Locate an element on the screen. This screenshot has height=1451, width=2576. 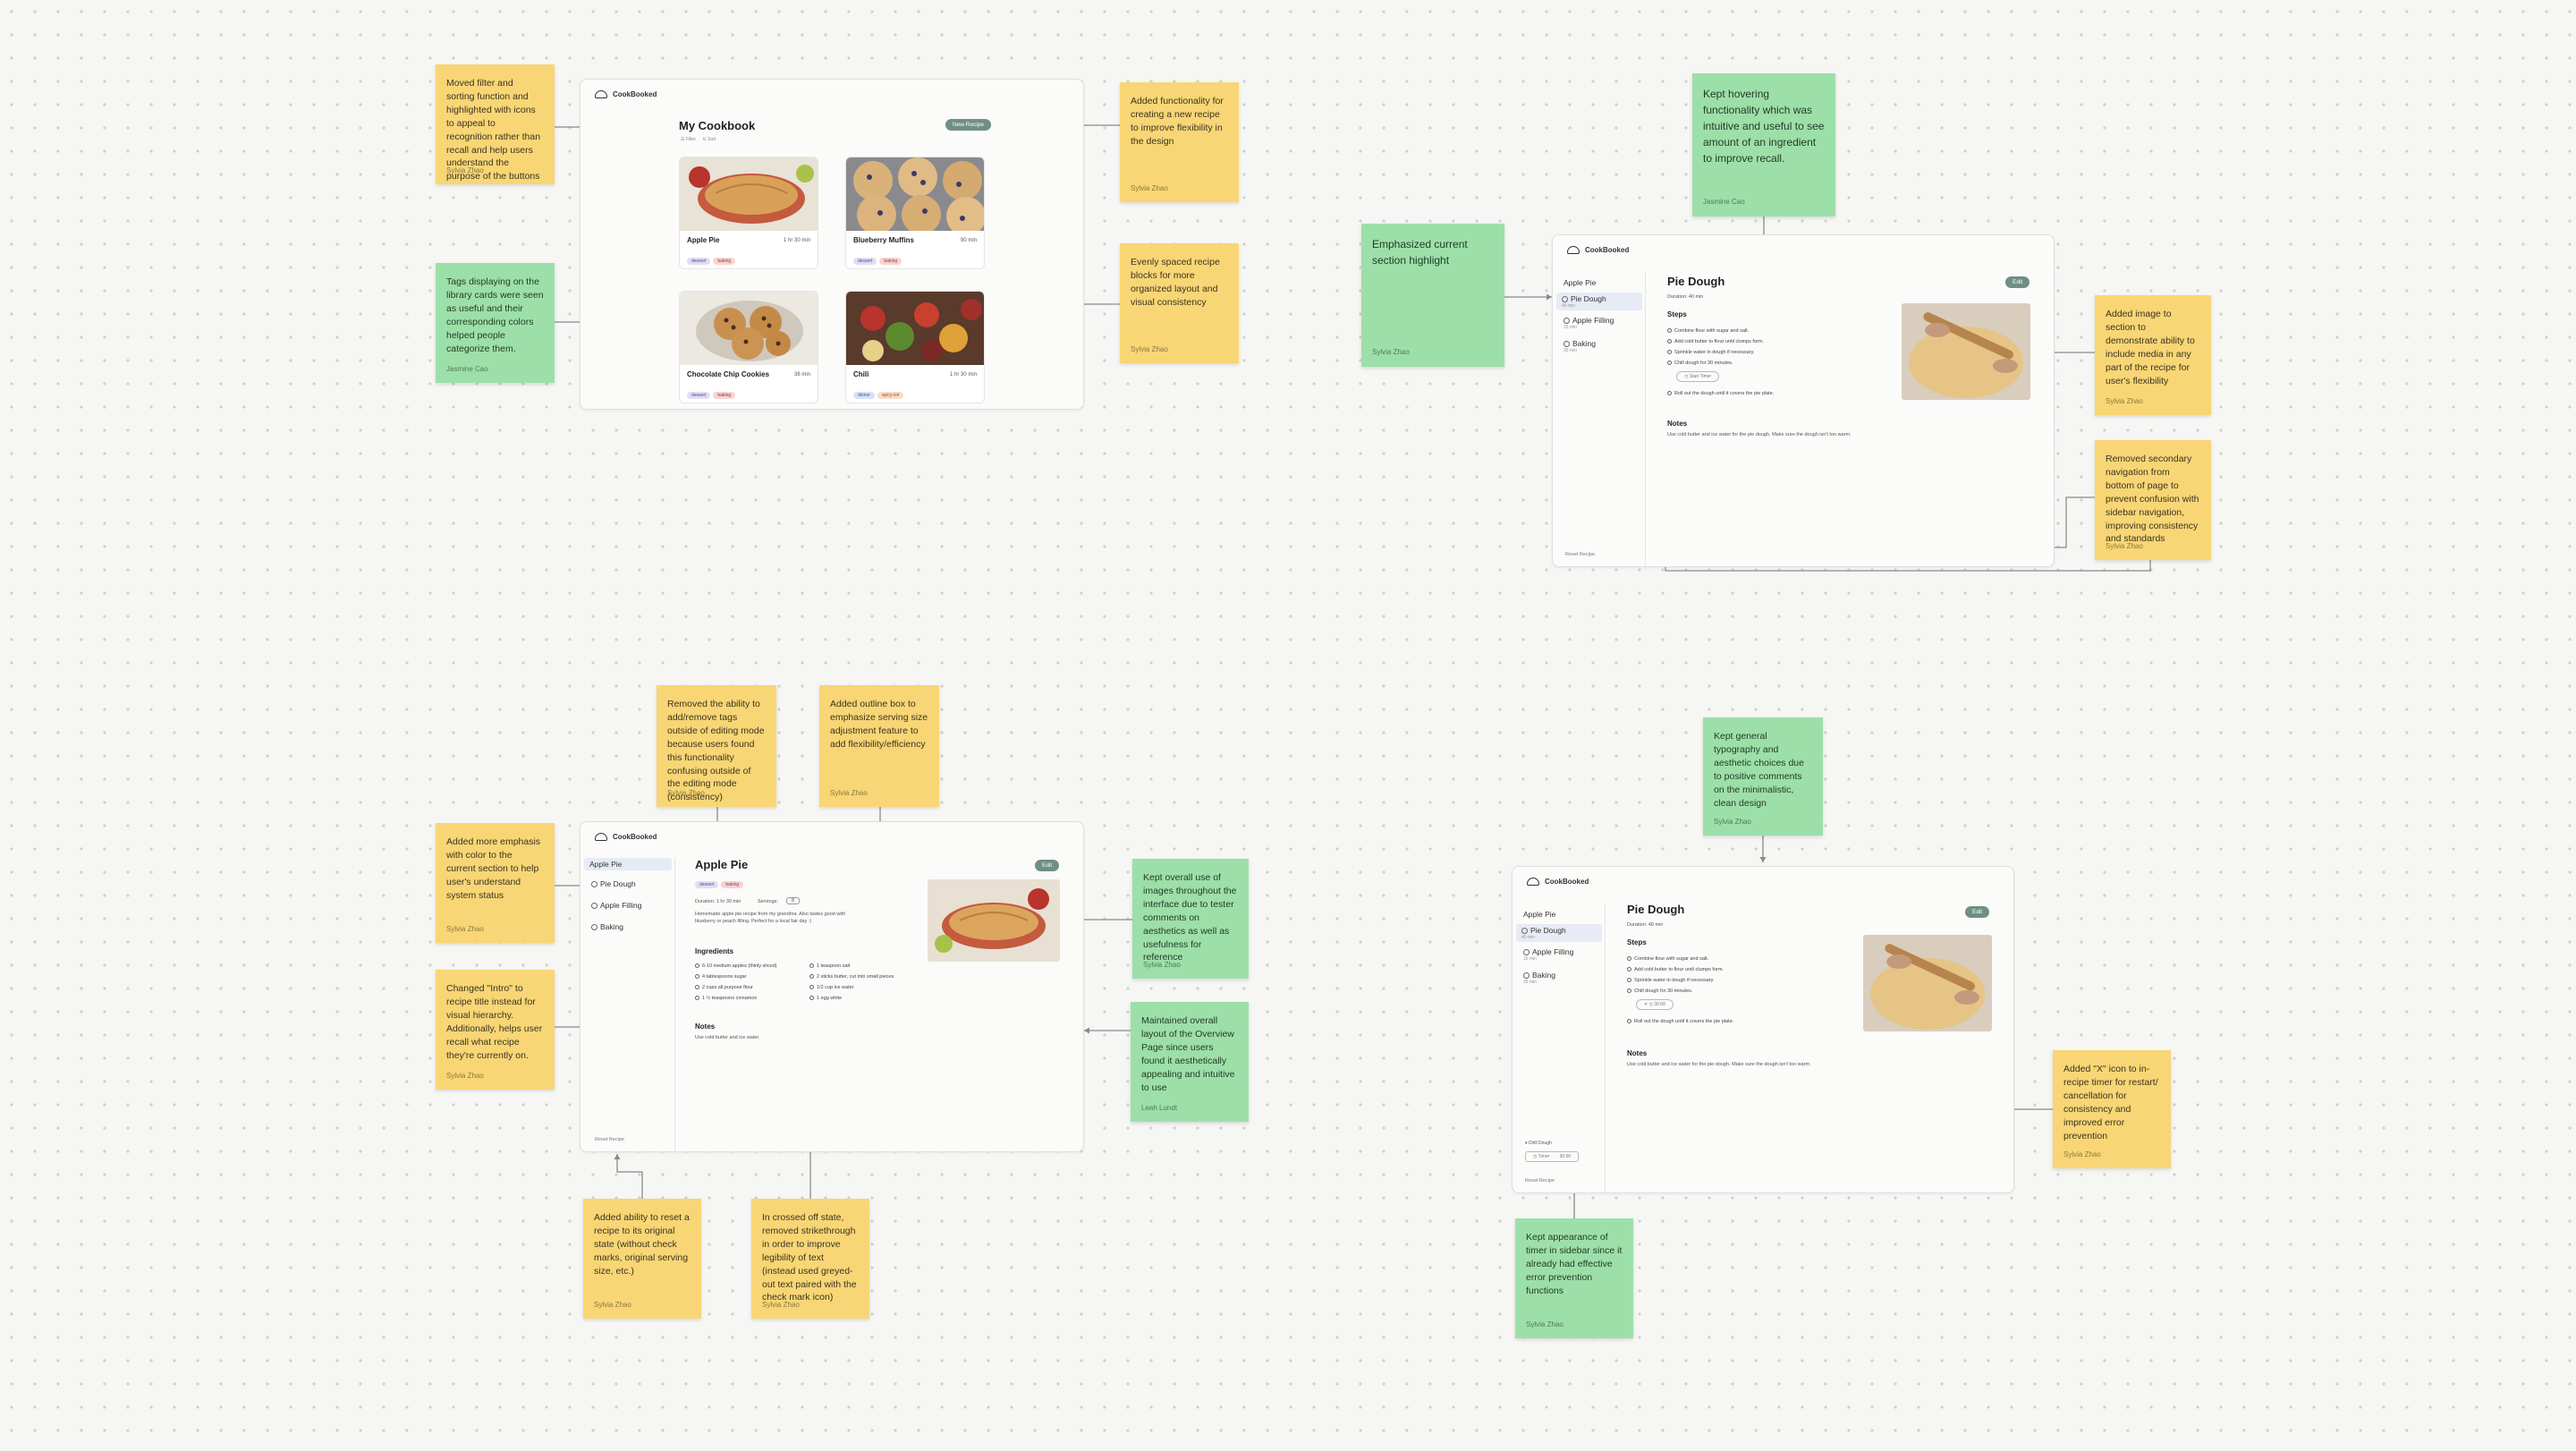
ingredient-item: 6-10 medium apples (thinly sliced) is located at coordinates (735, 966).